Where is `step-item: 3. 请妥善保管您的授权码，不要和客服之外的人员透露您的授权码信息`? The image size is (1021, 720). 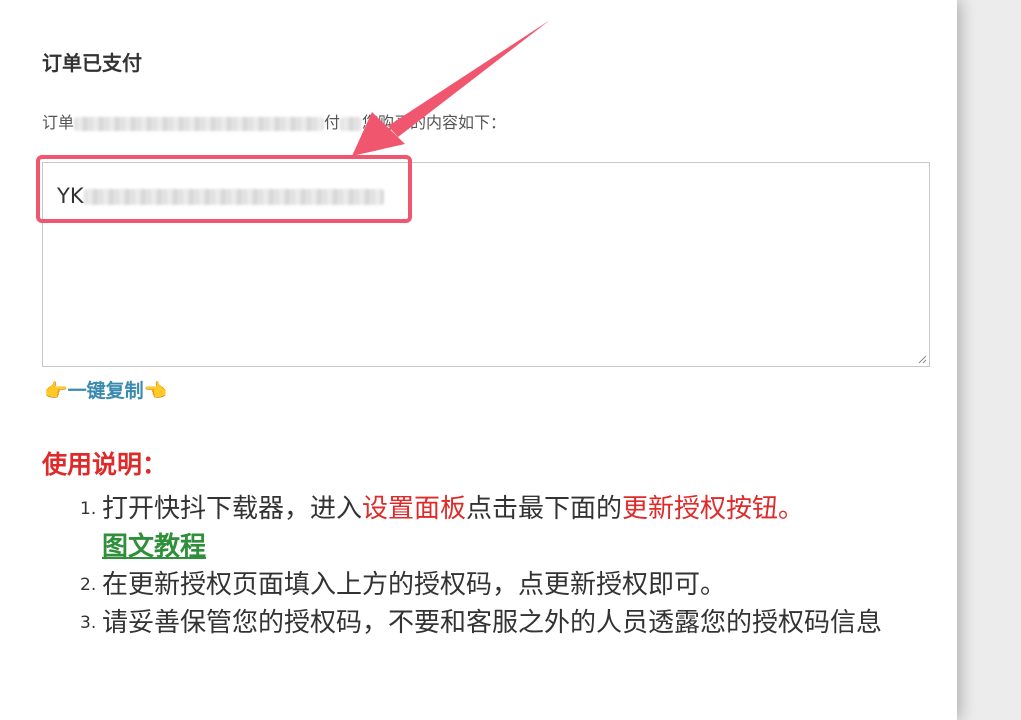
step-item: 3. 请妥善保管您的授权码，不要和客服之外的人员透露您的授权码信息 is located at coordinates (500, 623).